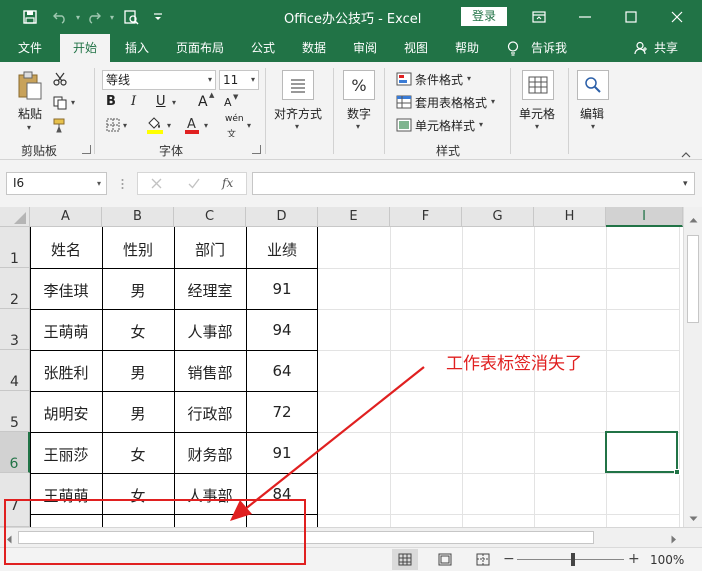 This screenshot has width=702, height=571. Describe the element at coordinates (282, 249) in the screenshot. I see `cell-D1: 业绩` at that location.